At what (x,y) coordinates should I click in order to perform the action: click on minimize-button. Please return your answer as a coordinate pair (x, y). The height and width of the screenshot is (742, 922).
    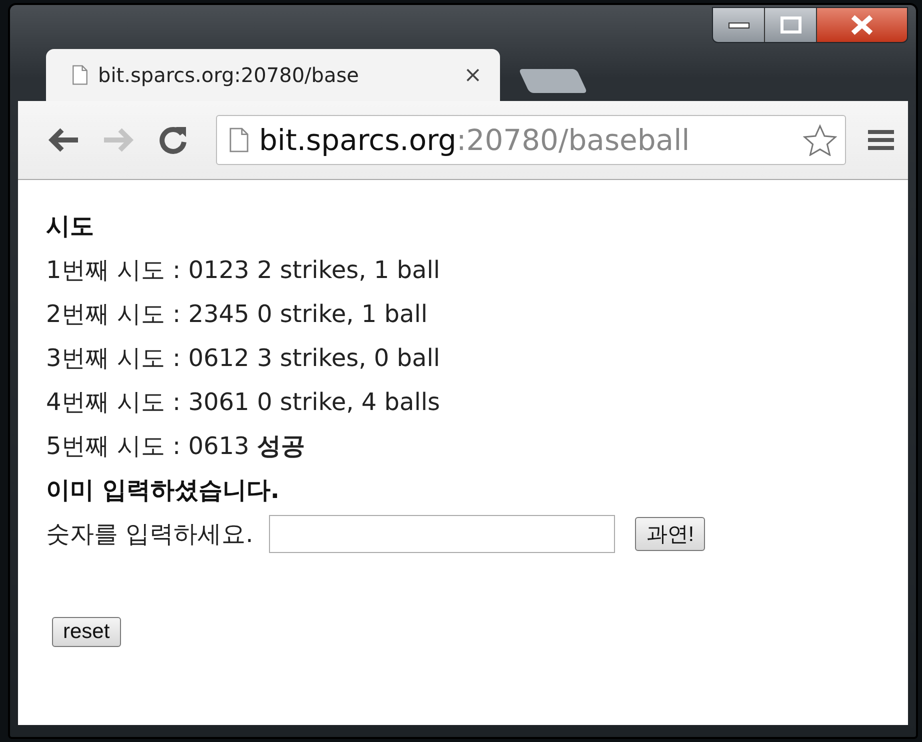
    Looking at the image, I should click on (739, 25).